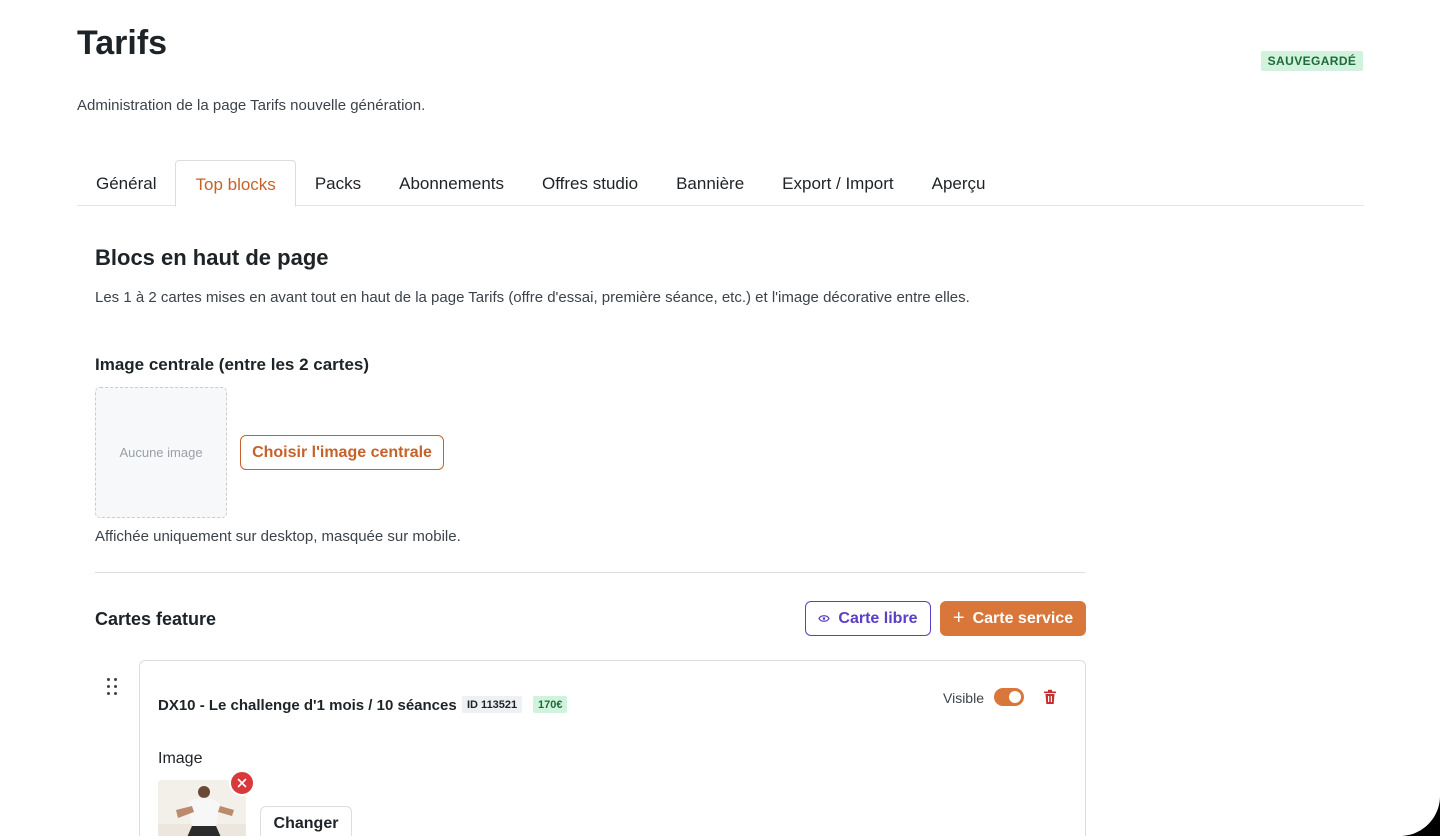  Describe the element at coordinates (550, 704) in the screenshot. I see `price-badge: 170€` at that location.